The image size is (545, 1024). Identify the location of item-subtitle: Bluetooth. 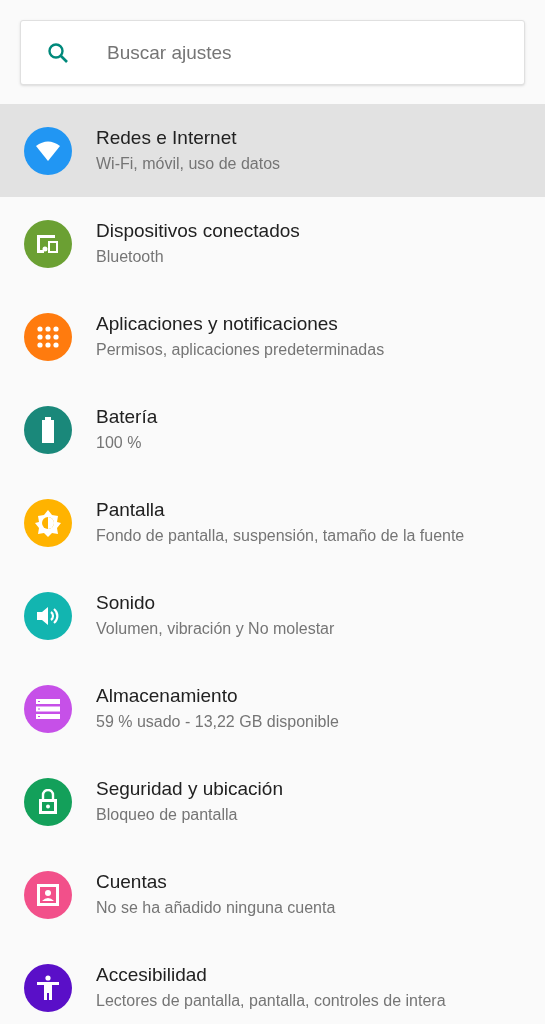
(130, 257).